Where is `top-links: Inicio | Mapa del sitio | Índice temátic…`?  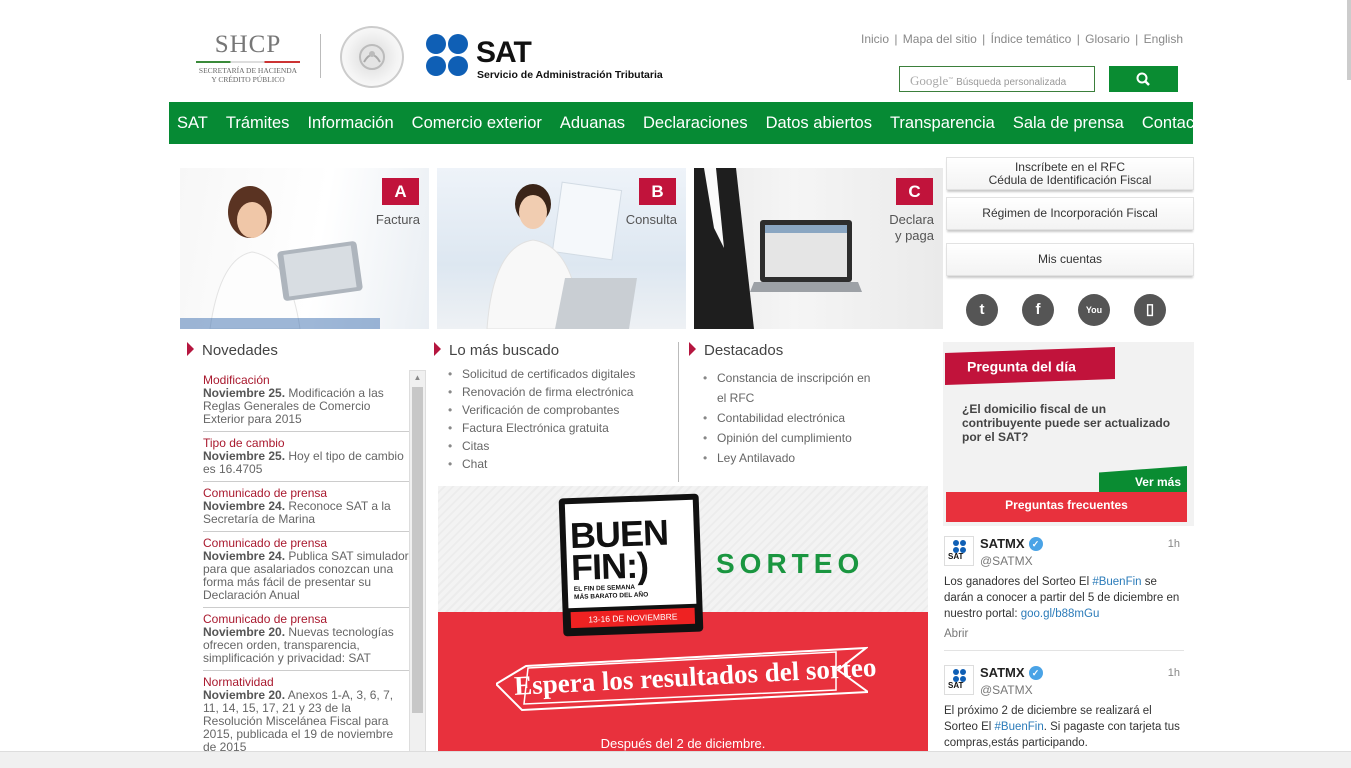 top-links: Inicio | Mapa del sitio | Índice temátic… is located at coordinates (1021, 39).